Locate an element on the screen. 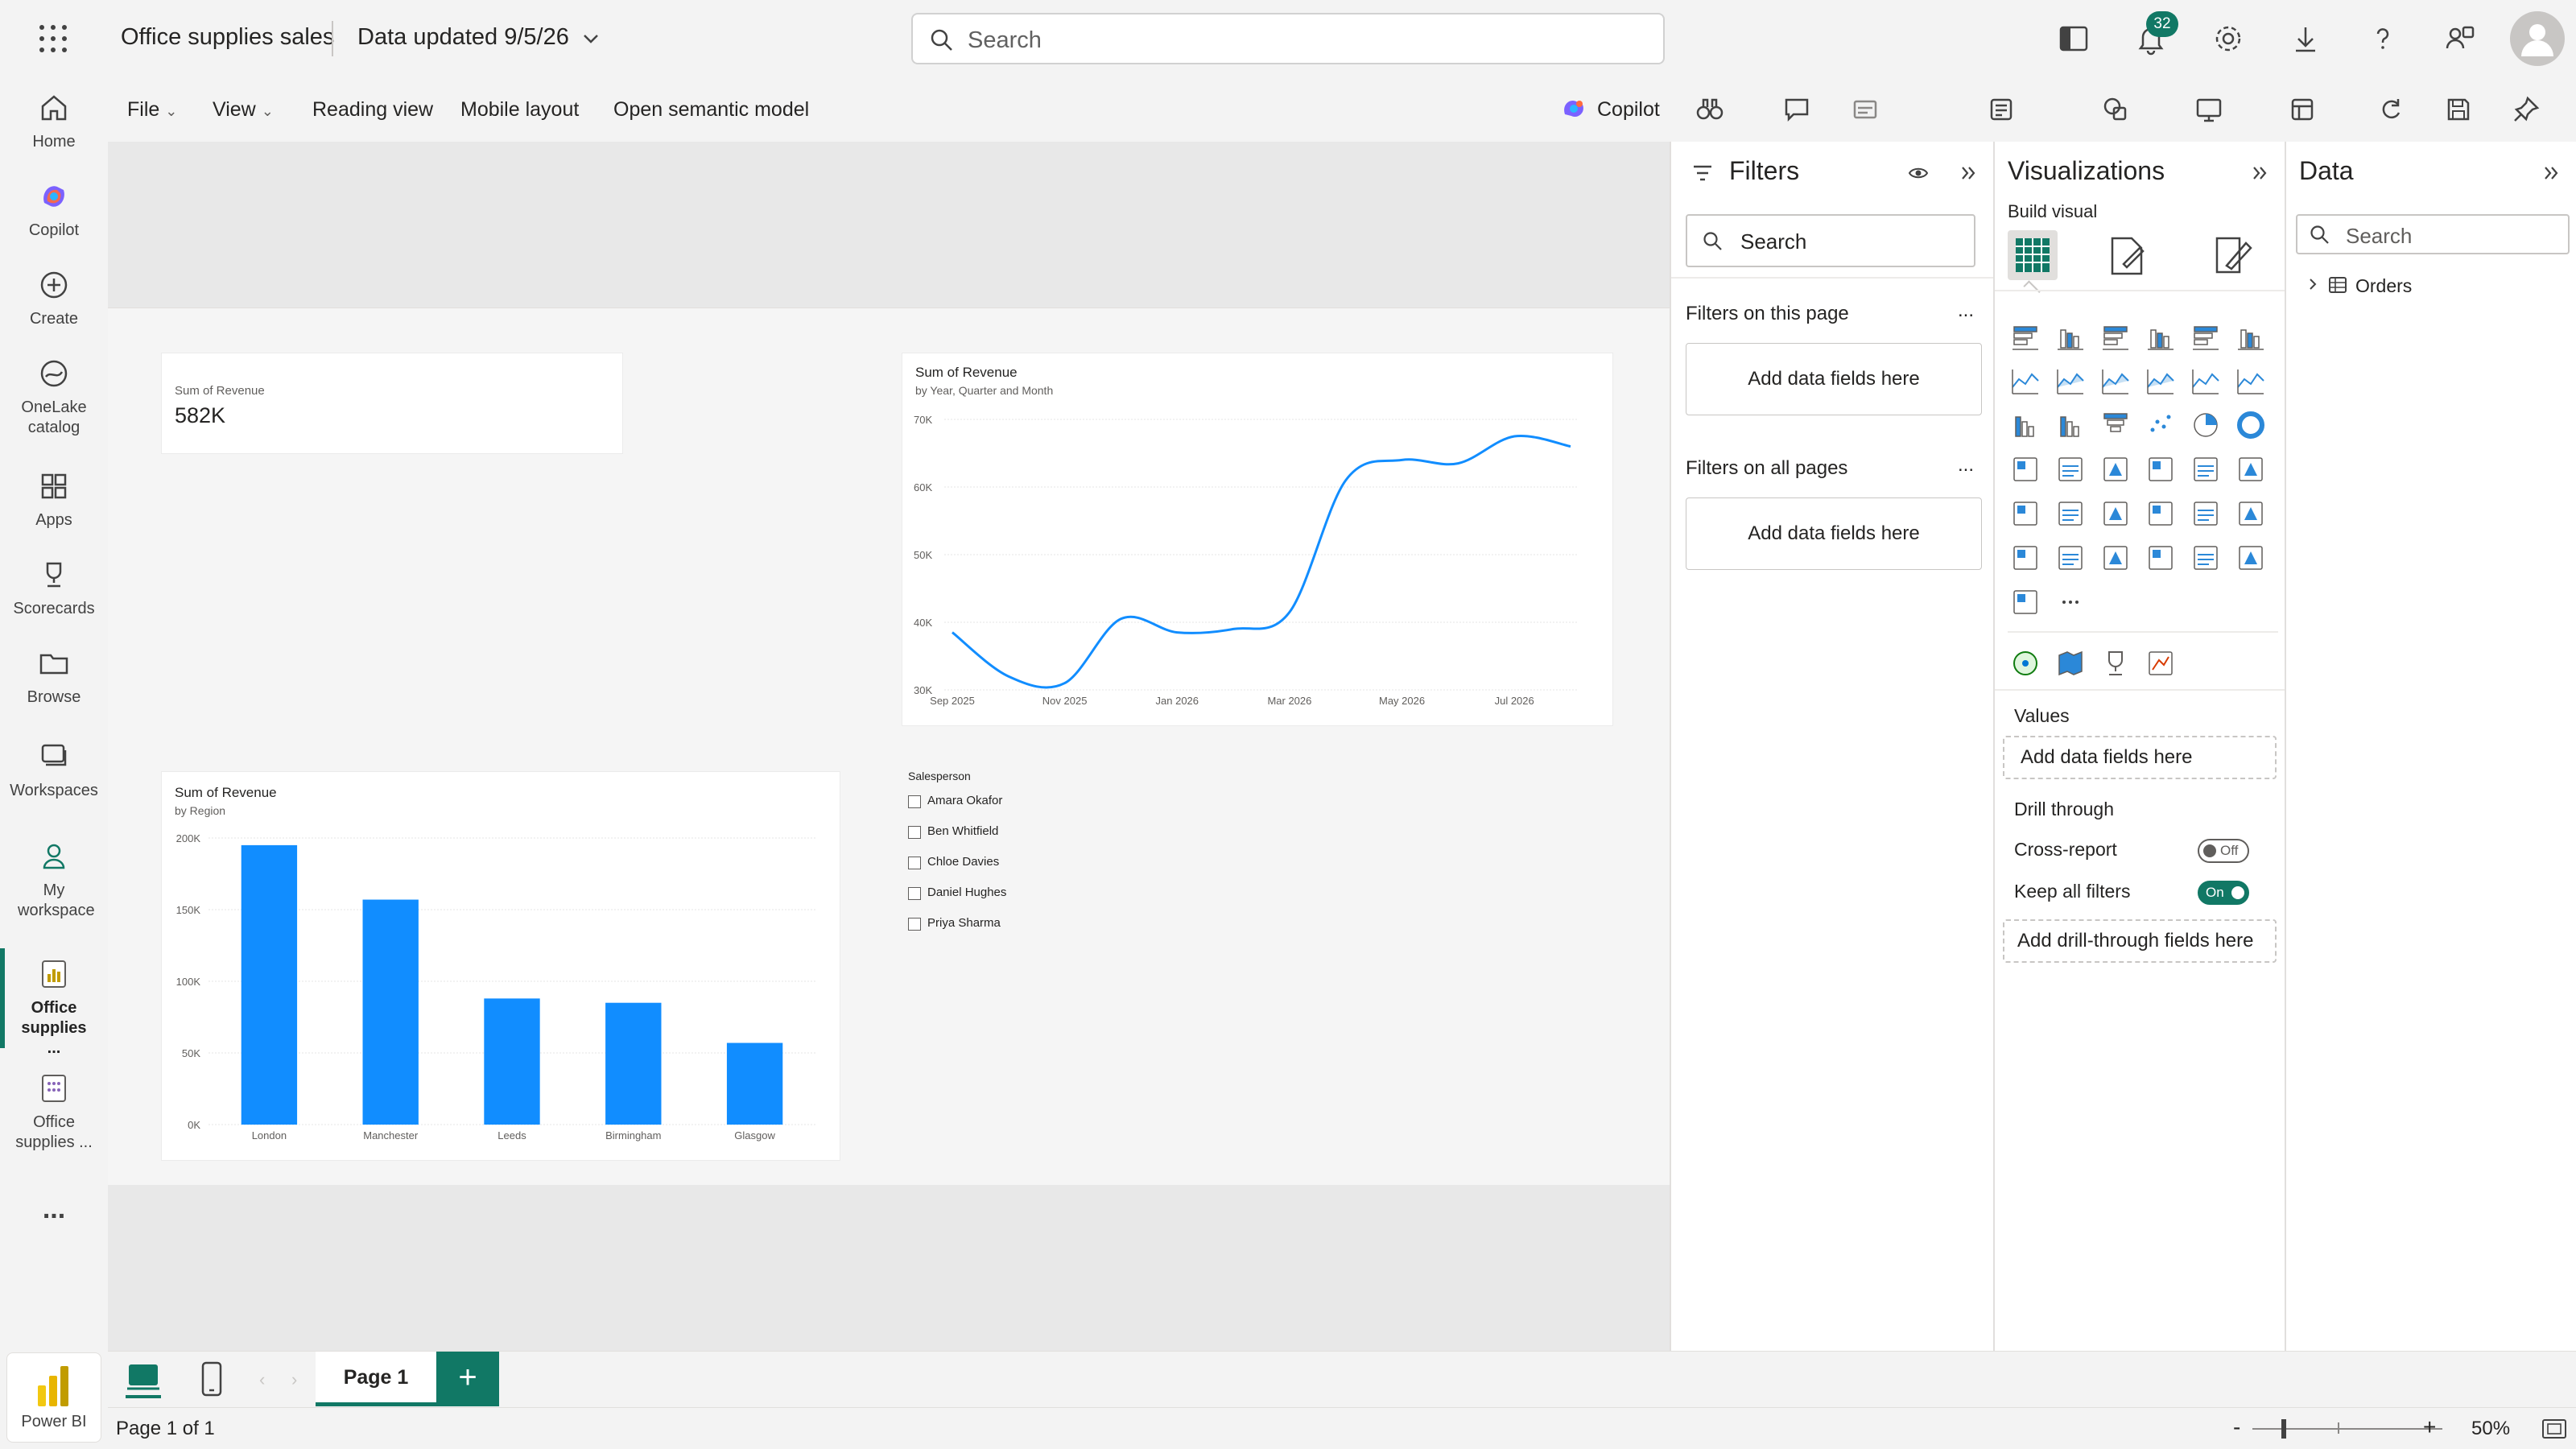  card-icon is located at coordinates (2205, 469).